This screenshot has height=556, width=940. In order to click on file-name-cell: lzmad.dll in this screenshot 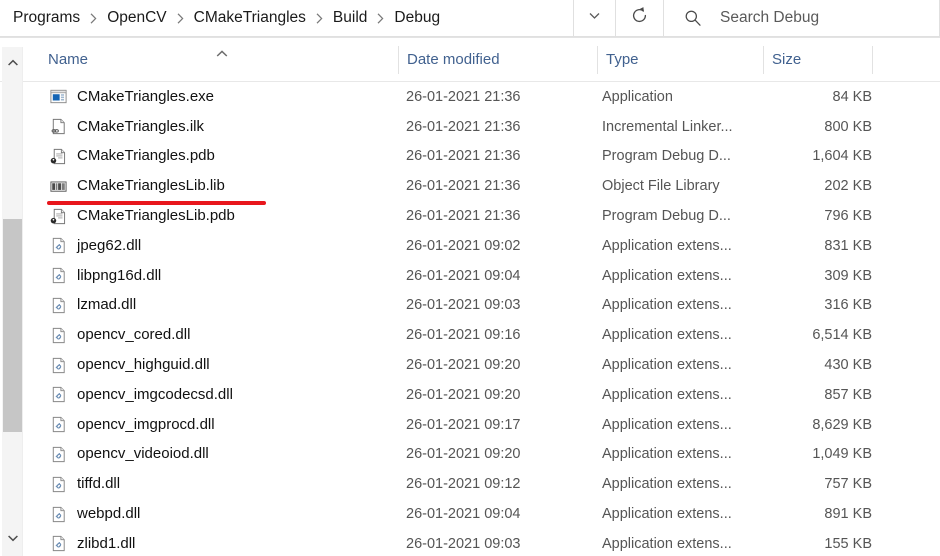, I will do `click(92, 305)`.